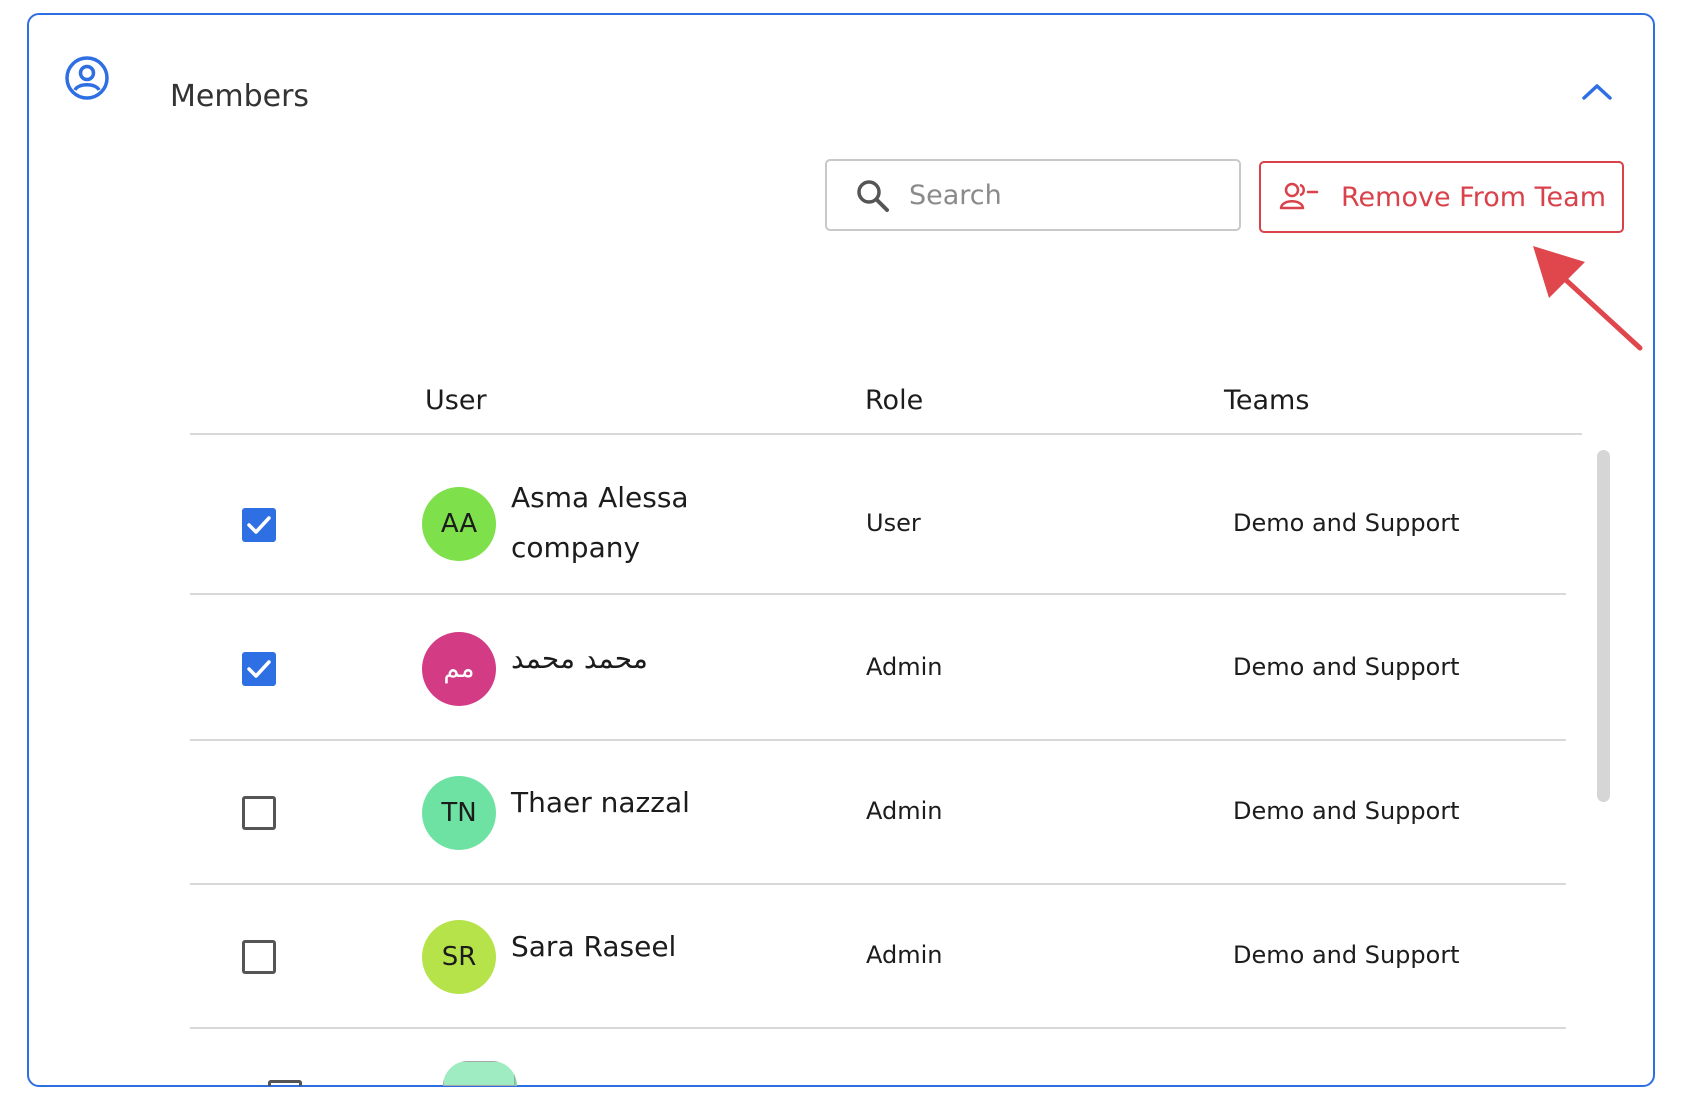  What do you see at coordinates (893, 523) in the screenshot?
I see `user-role: User` at bounding box center [893, 523].